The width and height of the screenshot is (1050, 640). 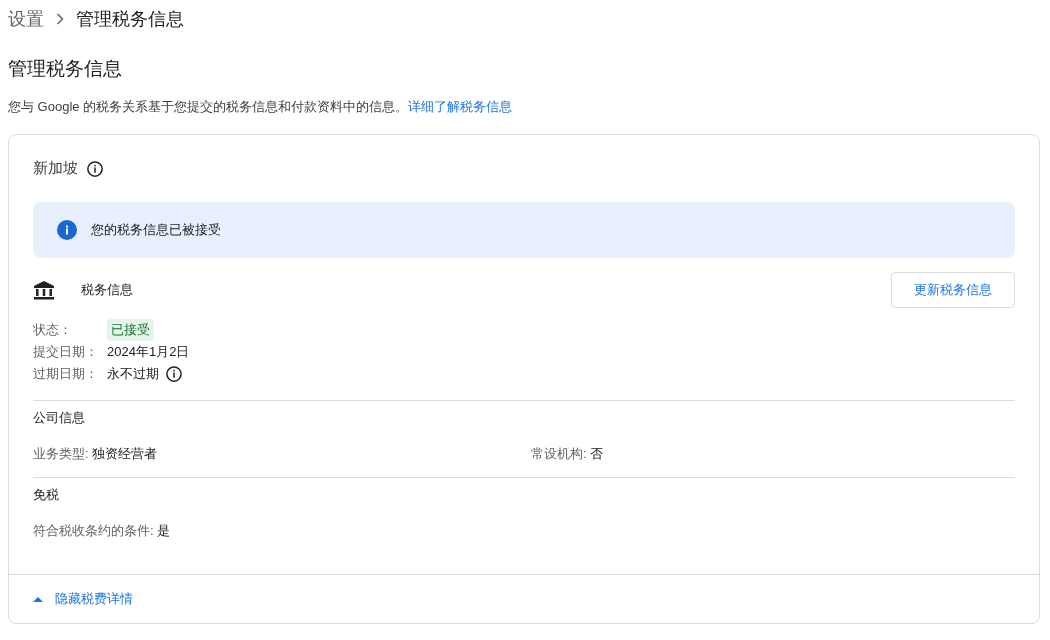 What do you see at coordinates (55, 168) in the screenshot?
I see `country-label: 新加坡` at bounding box center [55, 168].